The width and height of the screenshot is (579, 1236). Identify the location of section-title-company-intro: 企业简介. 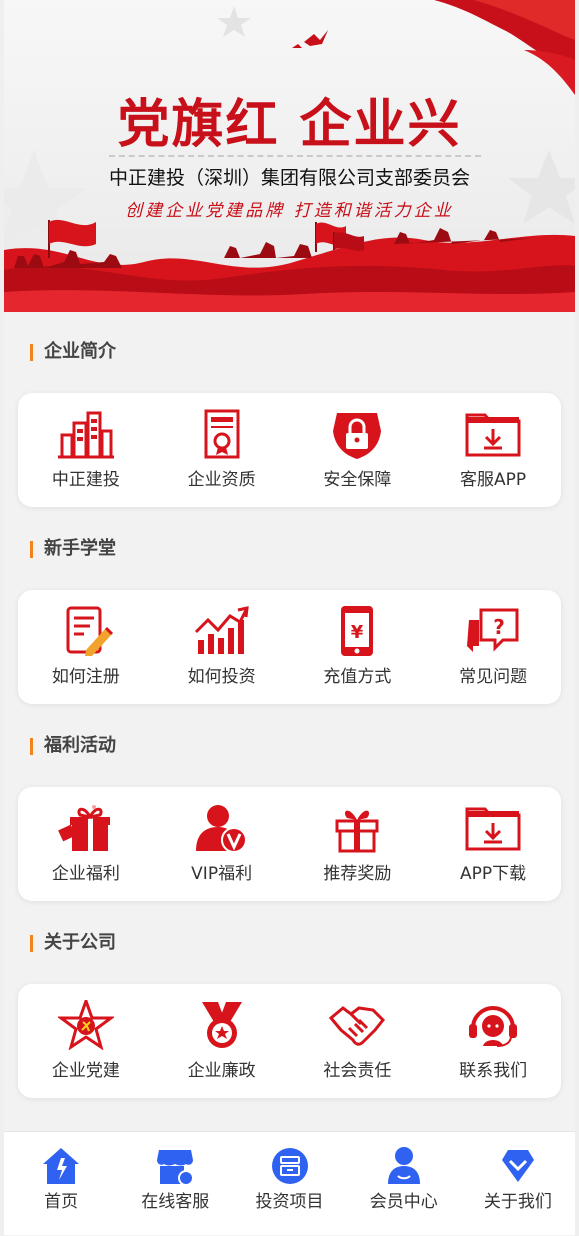
(73, 352).